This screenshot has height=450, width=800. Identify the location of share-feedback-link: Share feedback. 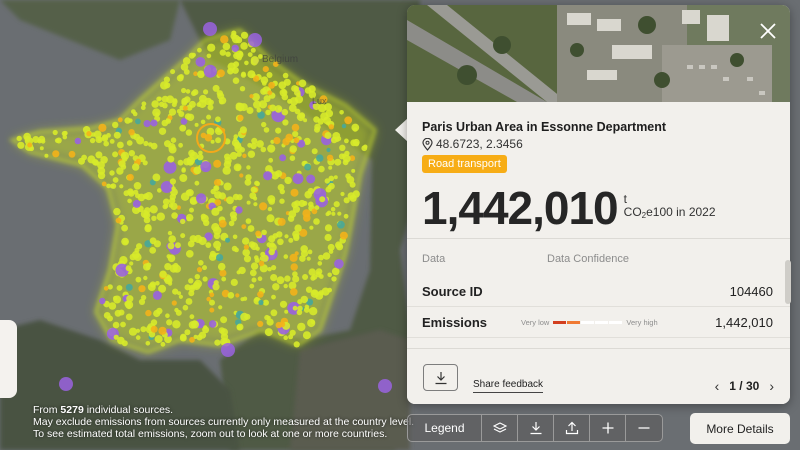
(508, 386).